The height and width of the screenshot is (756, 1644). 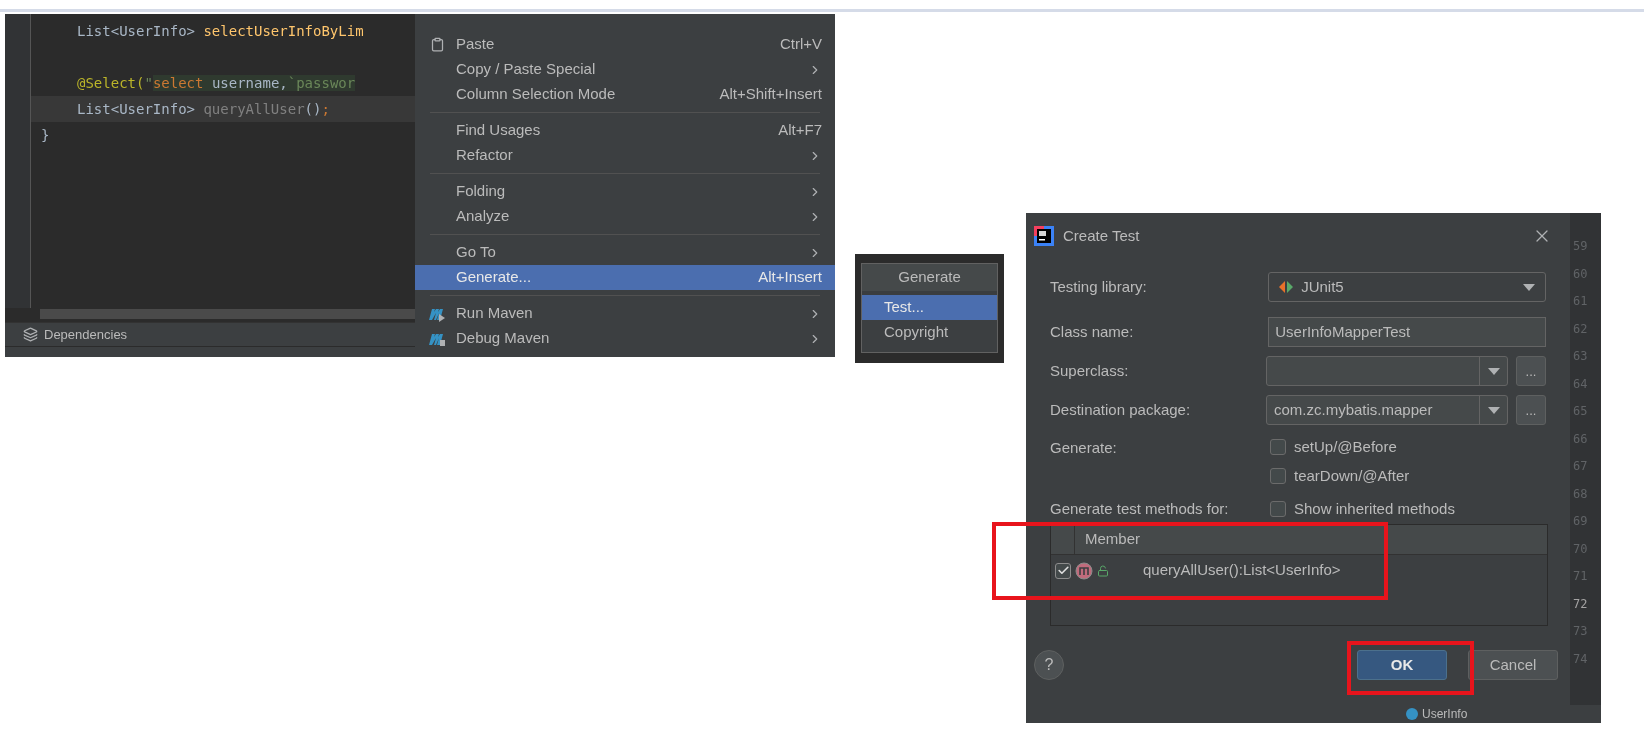 What do you see at coordinates (1044, 236) in the screenshot?
I see `app-logo-icon` at bounding box center [1044, 236].